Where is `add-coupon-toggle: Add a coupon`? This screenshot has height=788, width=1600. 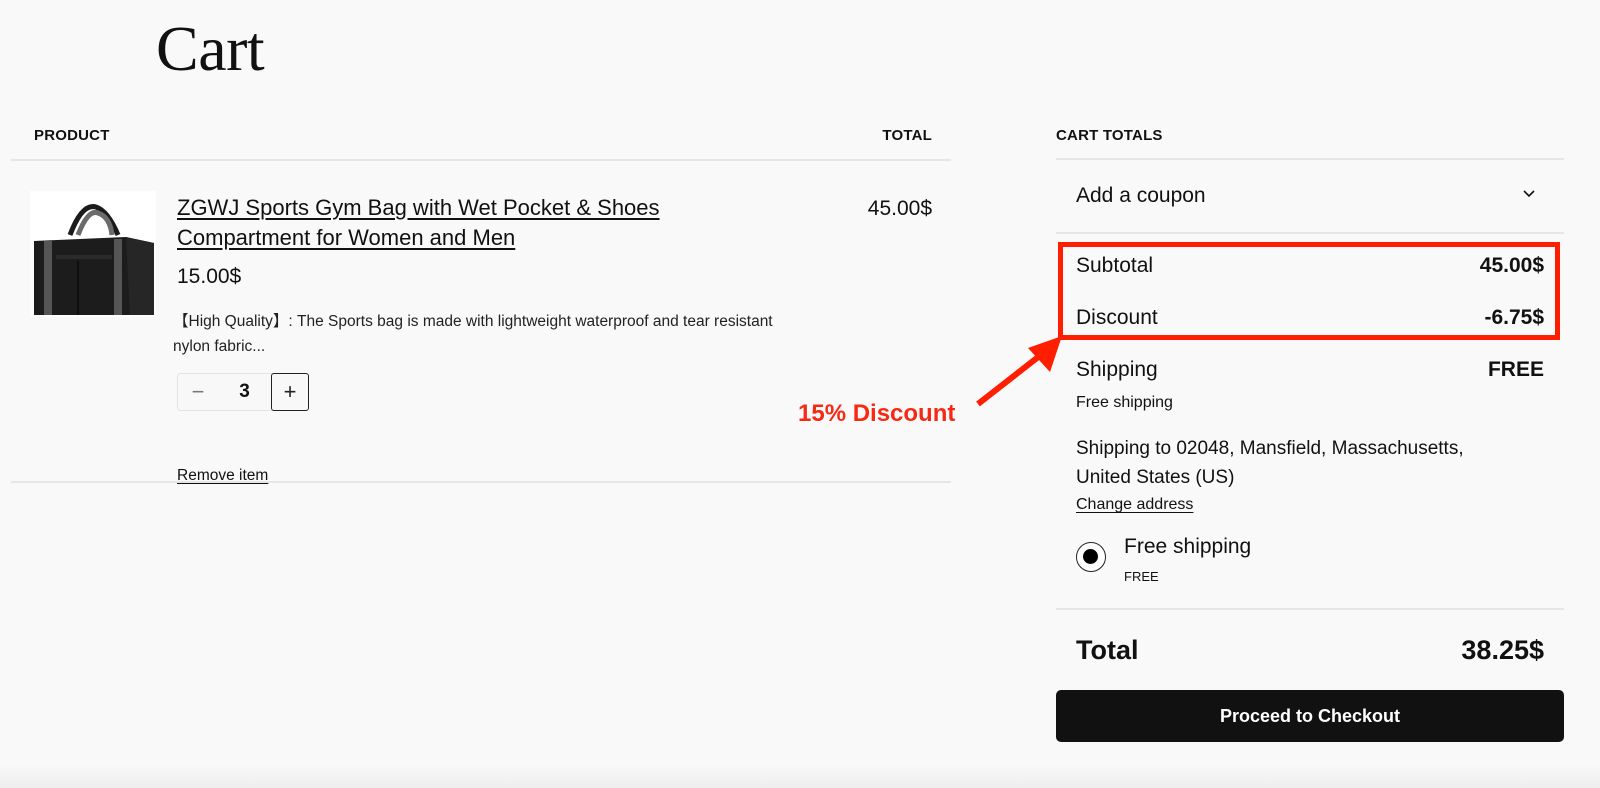
add-coupon-toggle: Add a coupon is located at coordinates (1310, 197).